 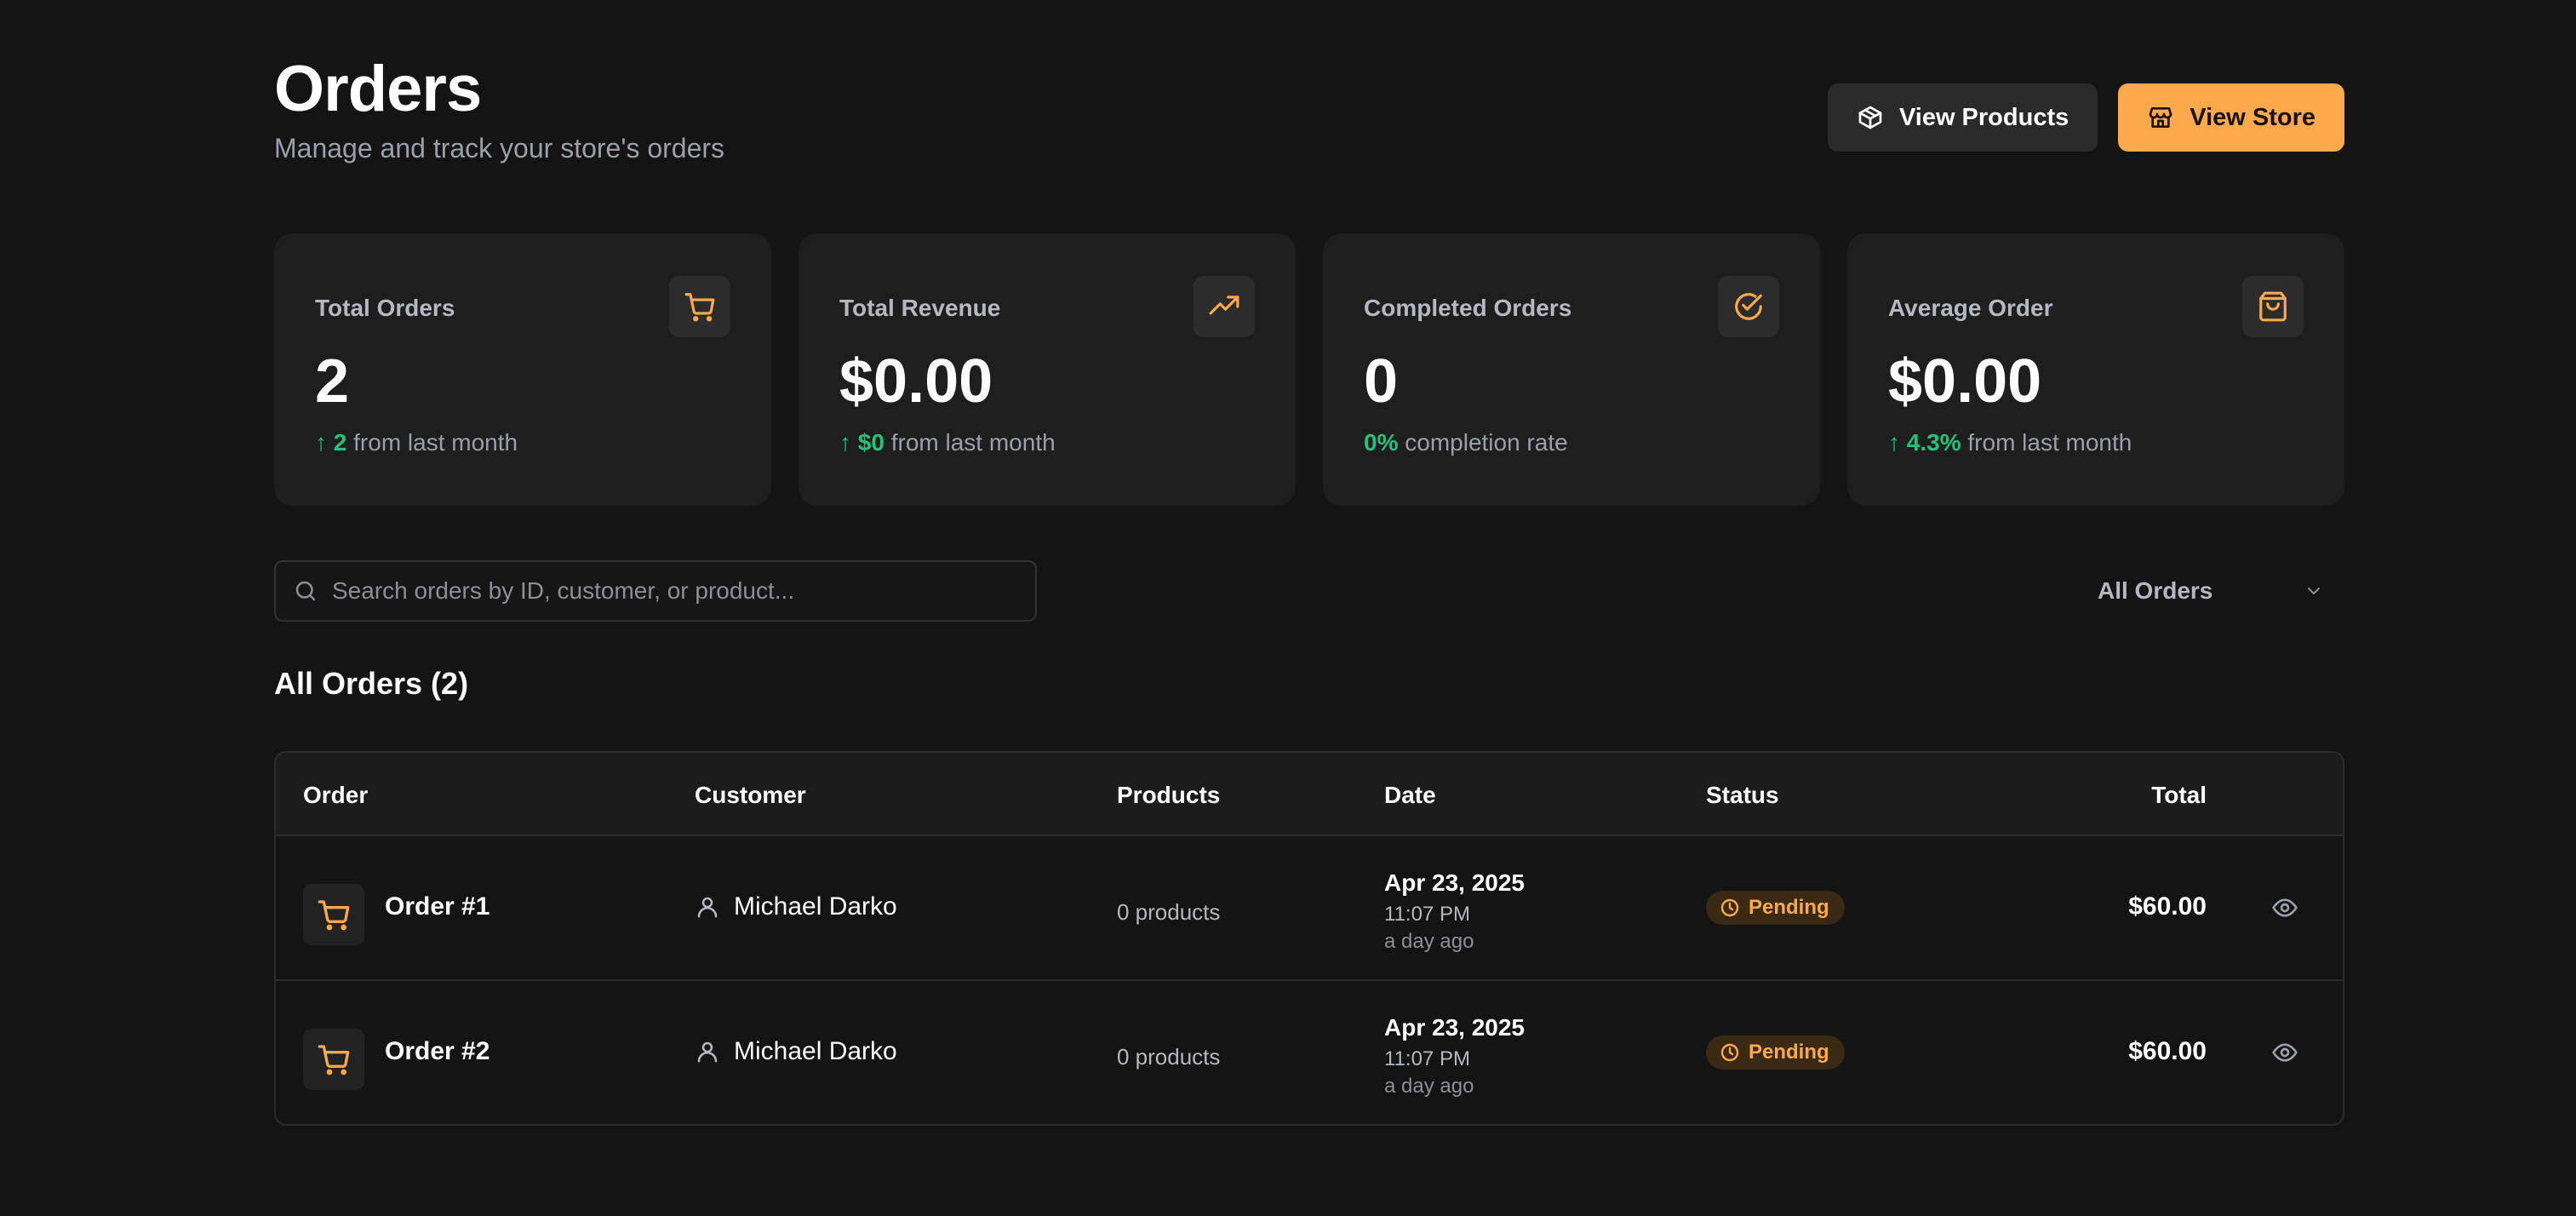 What do you see at coordinates (378, 89) in the screenshot?
I see `page-title: Orders` at bounding box center [378, 89].